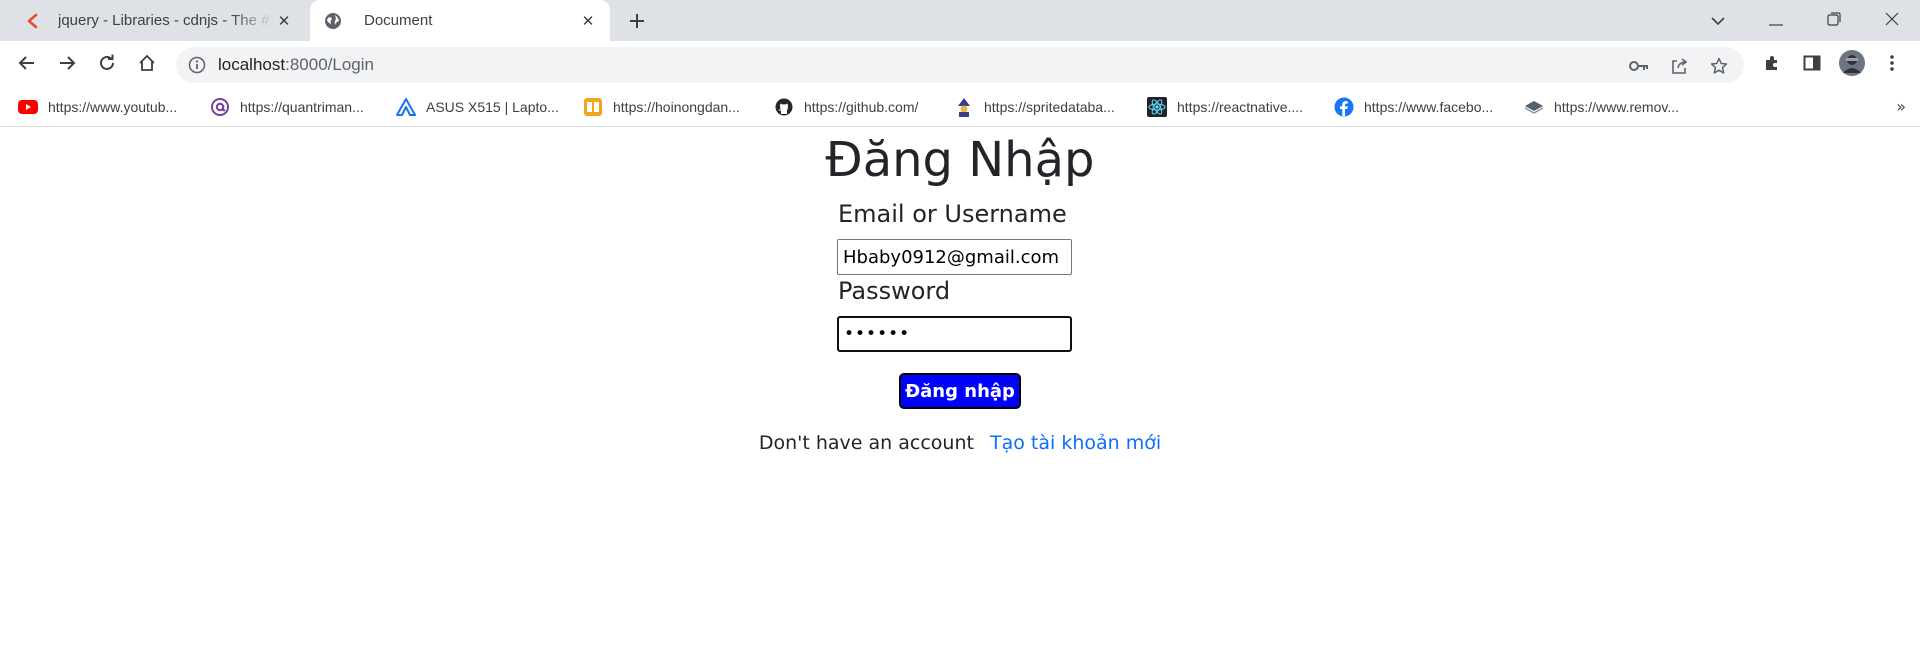 This screenshot has height=665, width=1920. Describe the element at coordinates (1639, 66) in the screenshot. I see `key-icon` at that location.